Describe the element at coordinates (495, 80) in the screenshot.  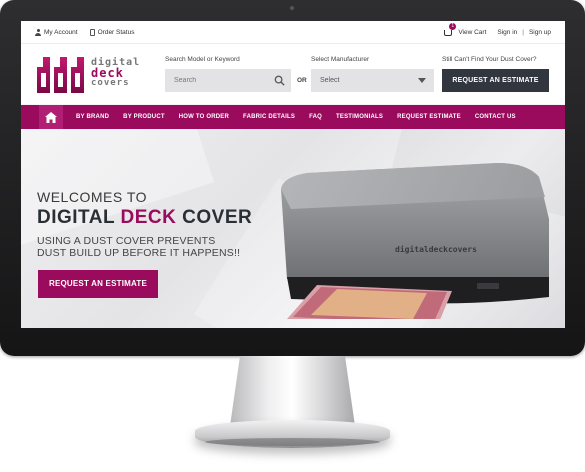
I see `request-estimate-button: REQUEST AN ESTIMATE` at that location.